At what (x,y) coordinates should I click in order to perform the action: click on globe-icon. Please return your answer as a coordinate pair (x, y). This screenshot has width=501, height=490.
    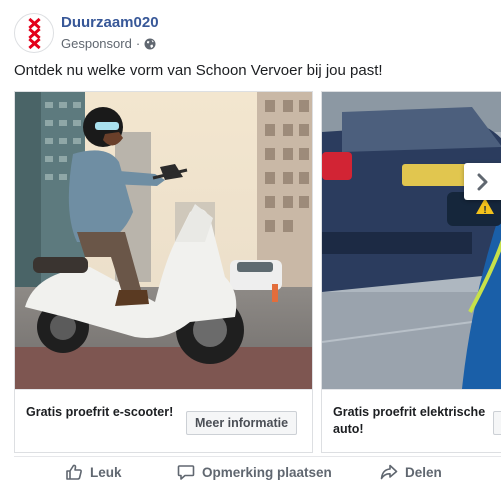
    Looking at the image, I should click on (150, 43).